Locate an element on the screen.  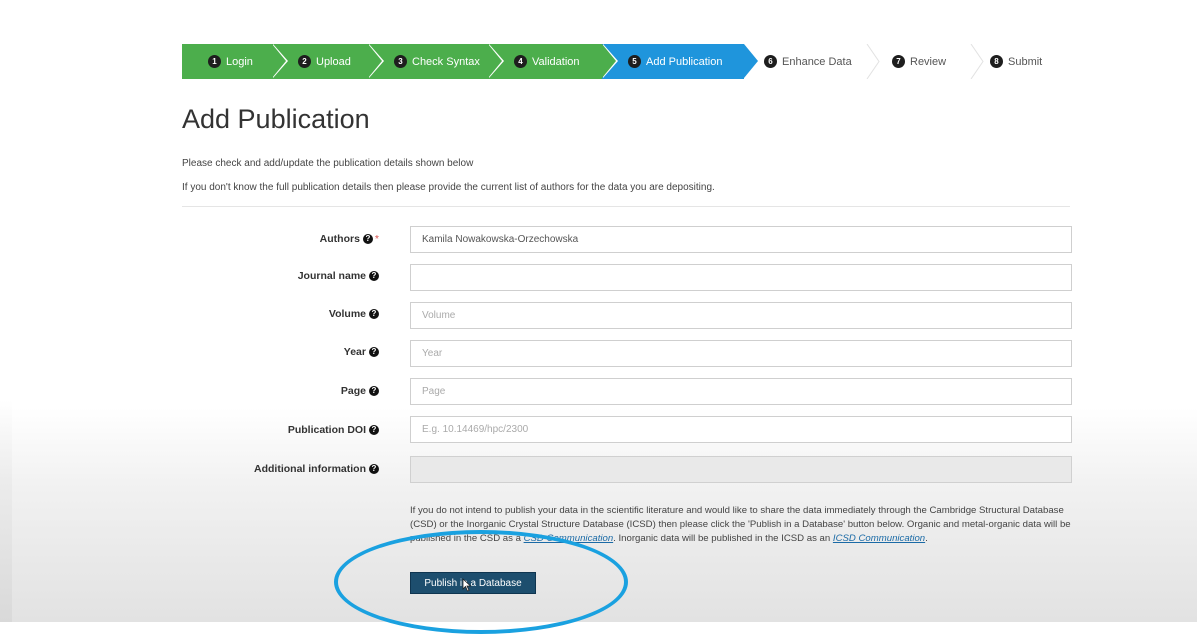
step-submit: 8 Submit is located at coordinates (1021, 61).